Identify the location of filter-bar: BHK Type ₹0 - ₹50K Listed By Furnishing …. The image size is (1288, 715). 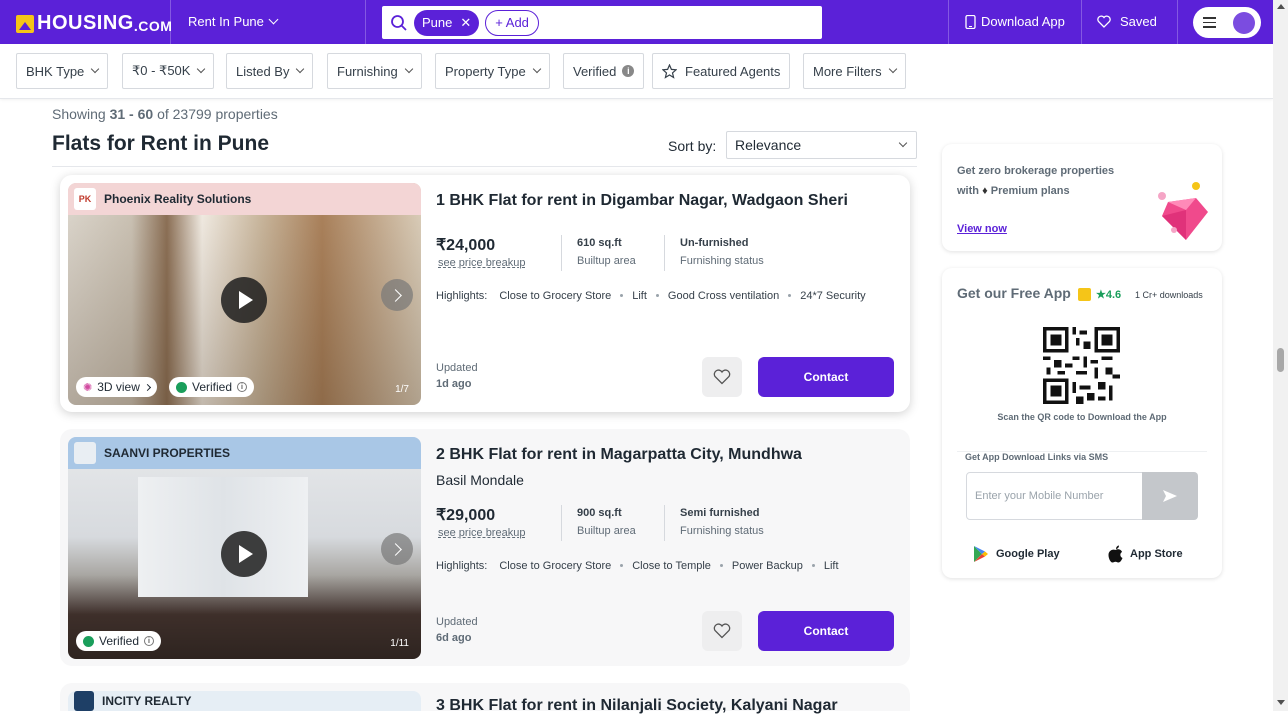
(636, 71).